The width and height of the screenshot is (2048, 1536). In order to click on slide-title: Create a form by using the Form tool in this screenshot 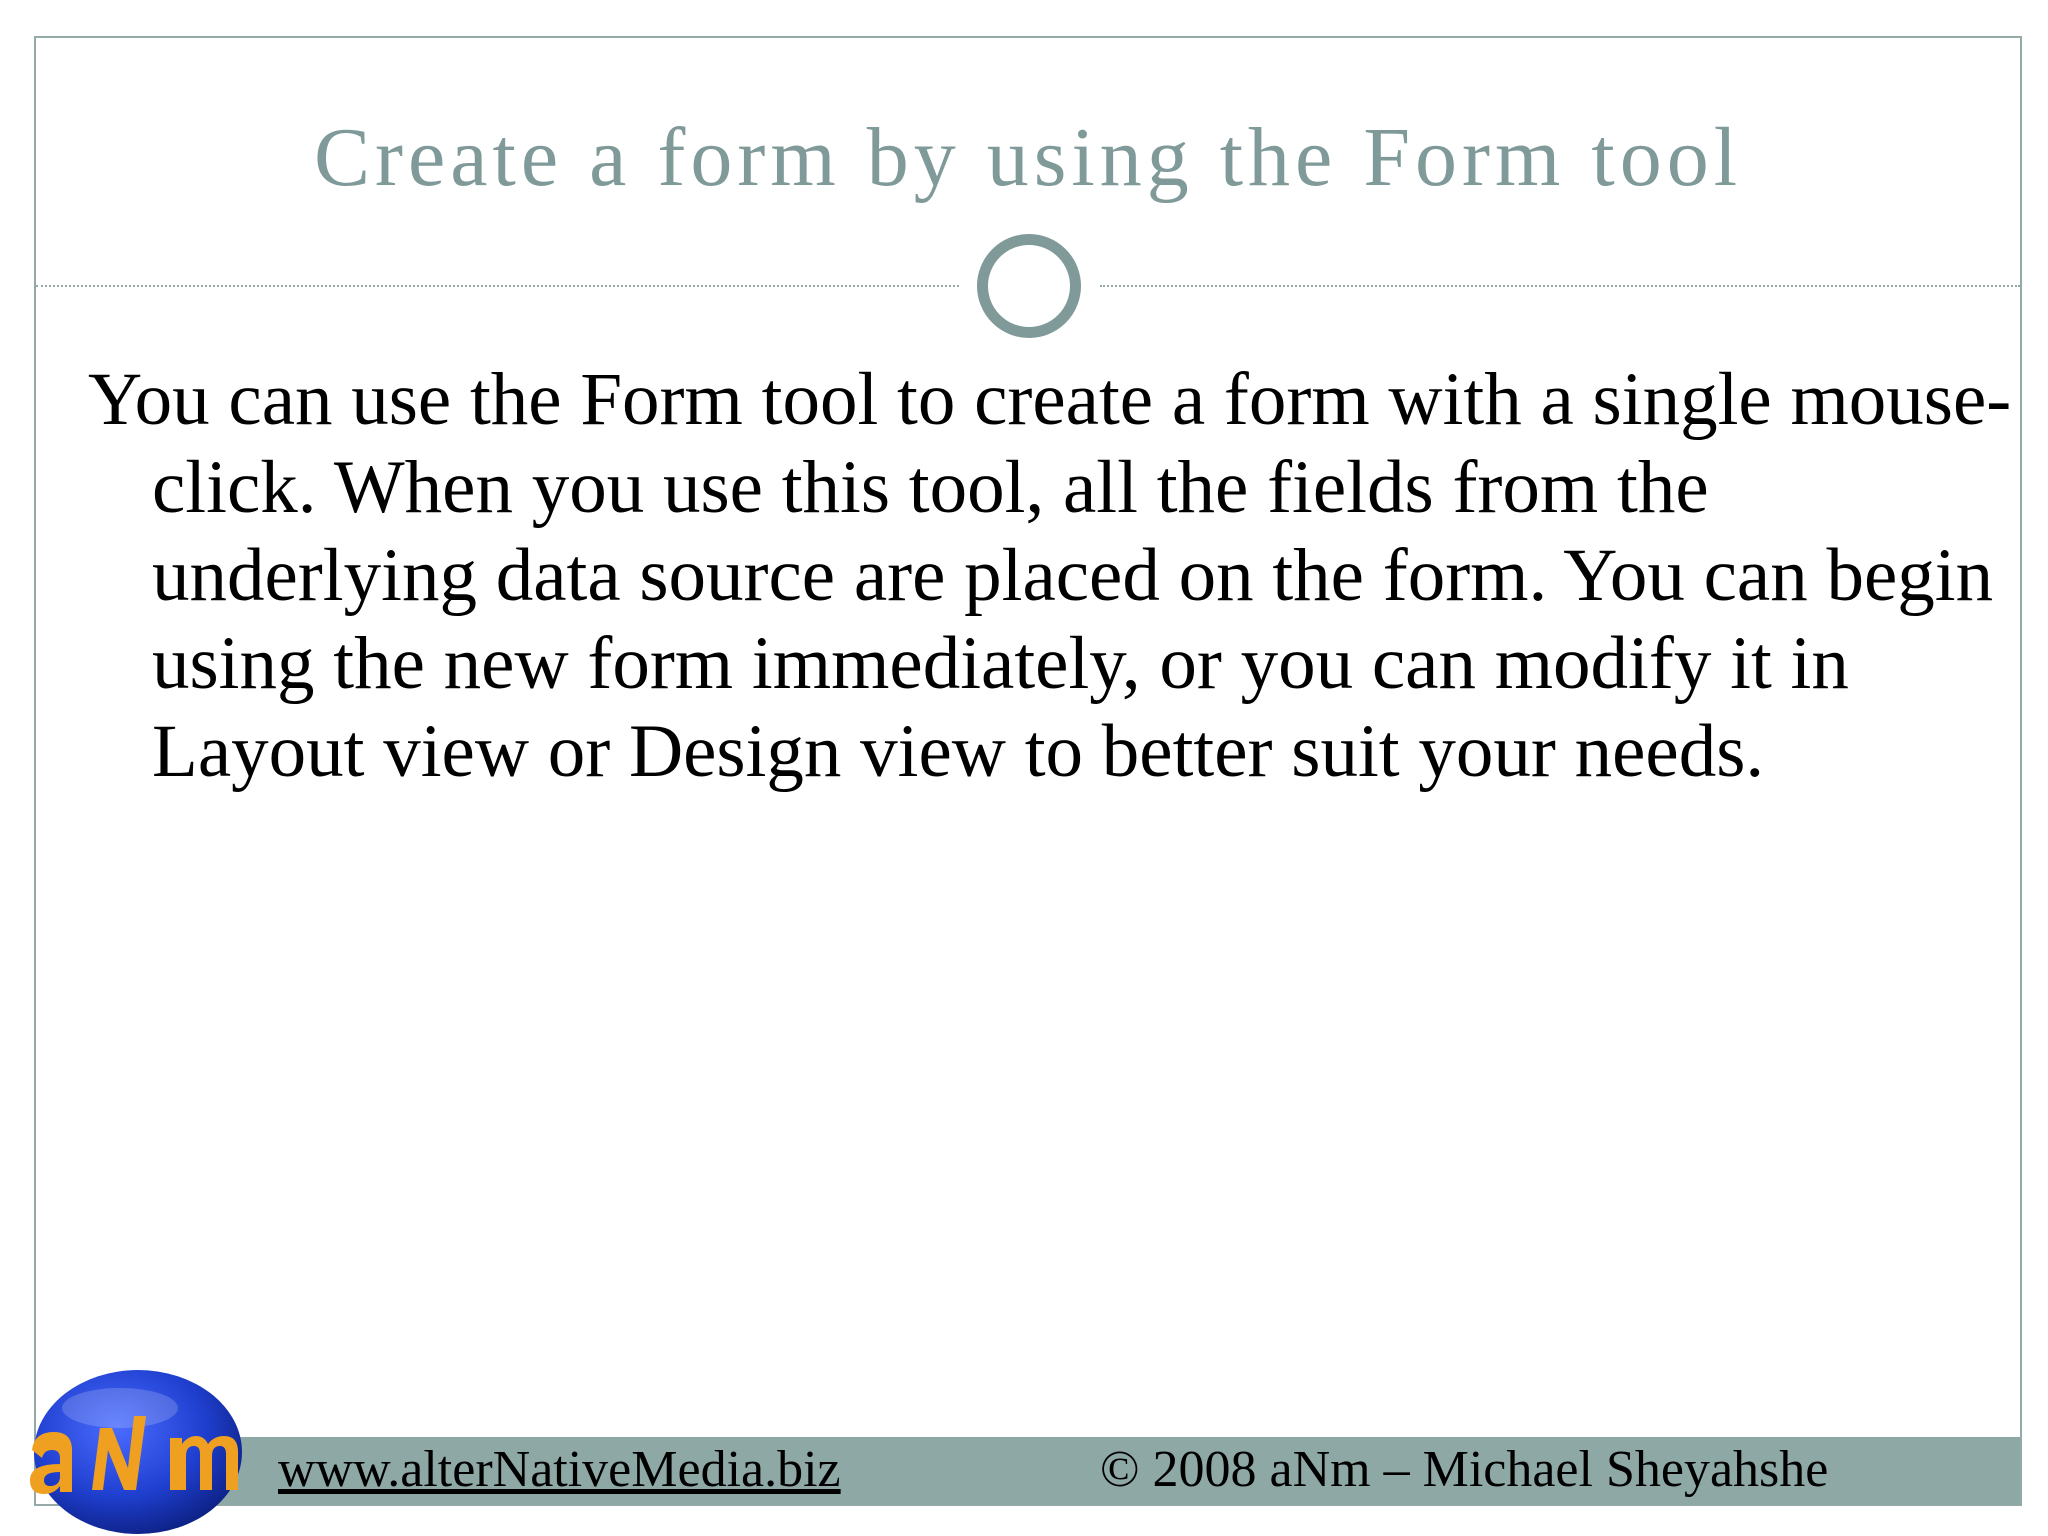, I will do `click(1028, 157)`.